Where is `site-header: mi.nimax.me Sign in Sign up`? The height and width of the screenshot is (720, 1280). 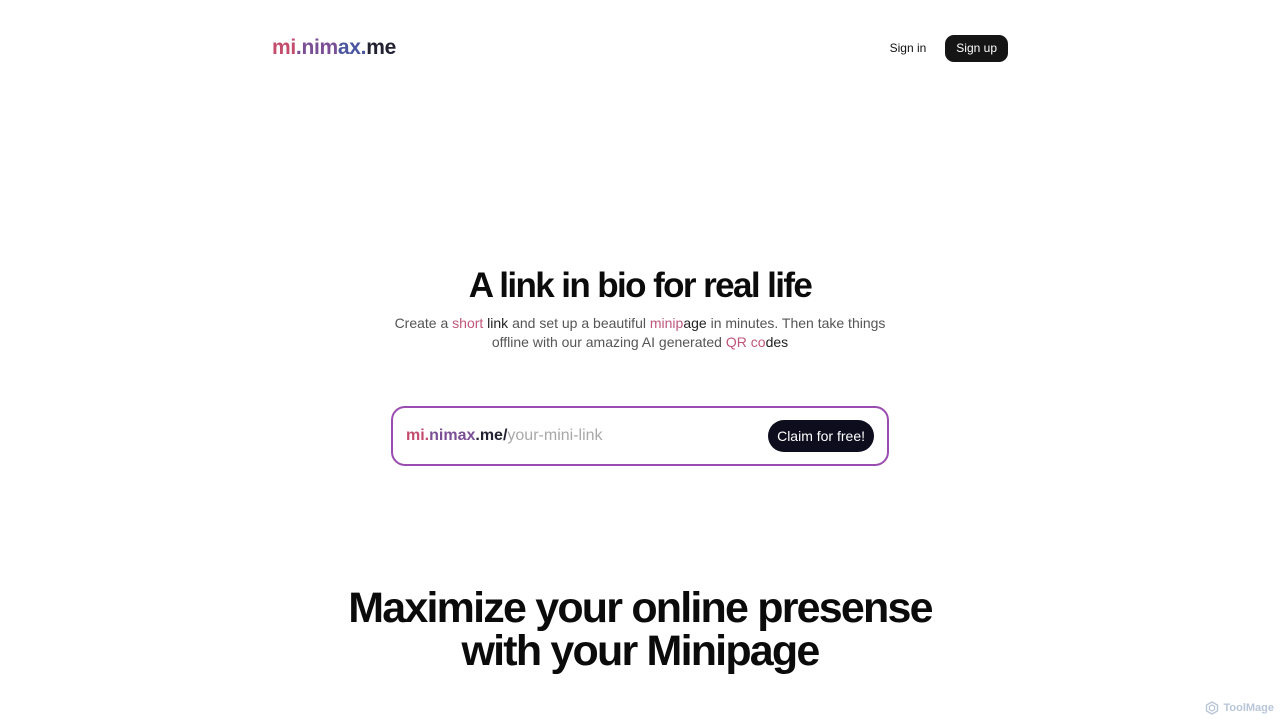
site-header: mi.nimax.me Sign in Sign up is located at coordinates (640, 48).